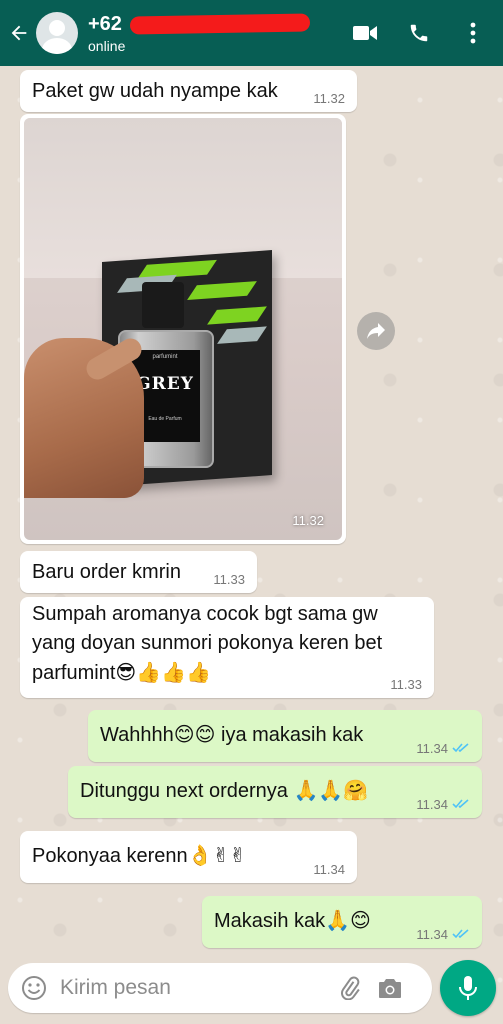 Image resolution: width=503 pixels, height=1024 pixels. Describe the element at coordinates (165, 357) in the screenshot. I see `label-brand: parfumint` at that location.